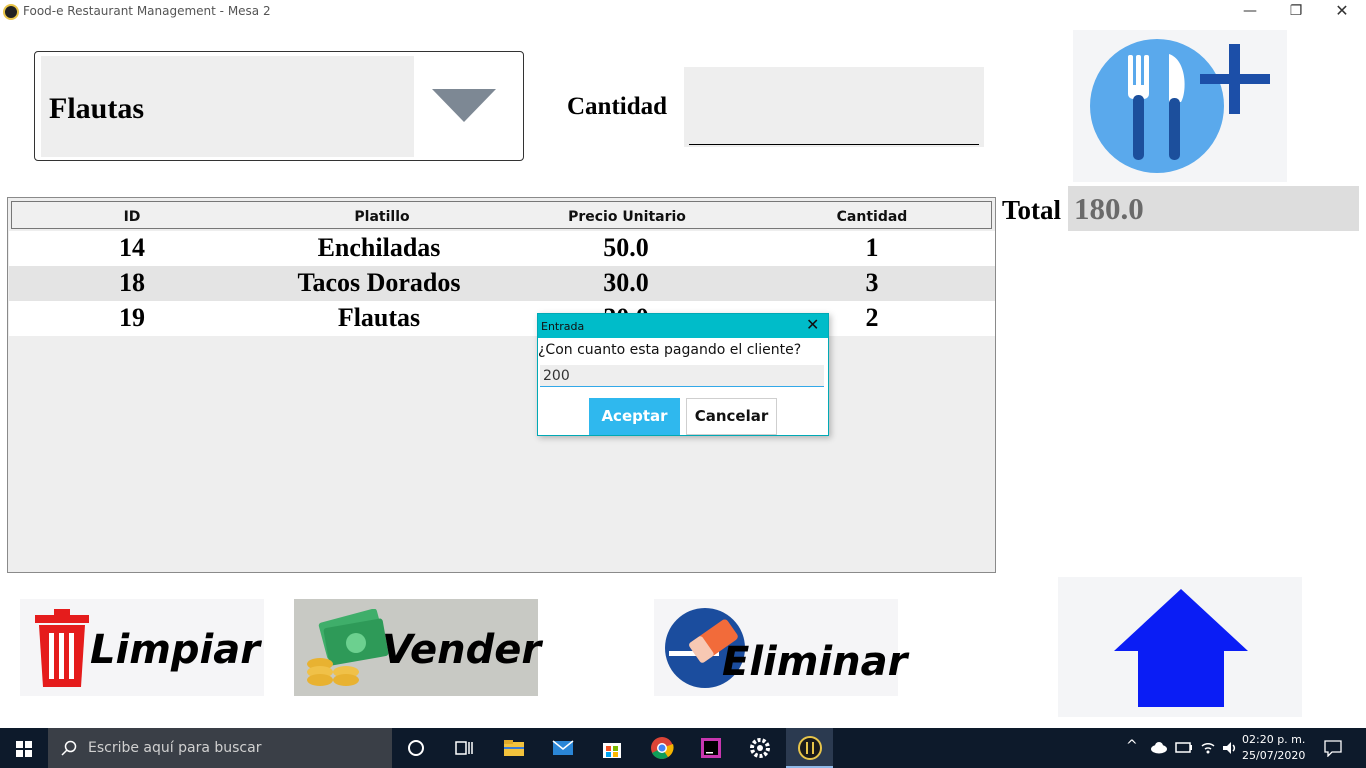 The image size is (1366, 768). What do you see at coordinates (634, 416) in the screenshot?
I see `accept-button: Aceptar` at bounding box center [634, 416].